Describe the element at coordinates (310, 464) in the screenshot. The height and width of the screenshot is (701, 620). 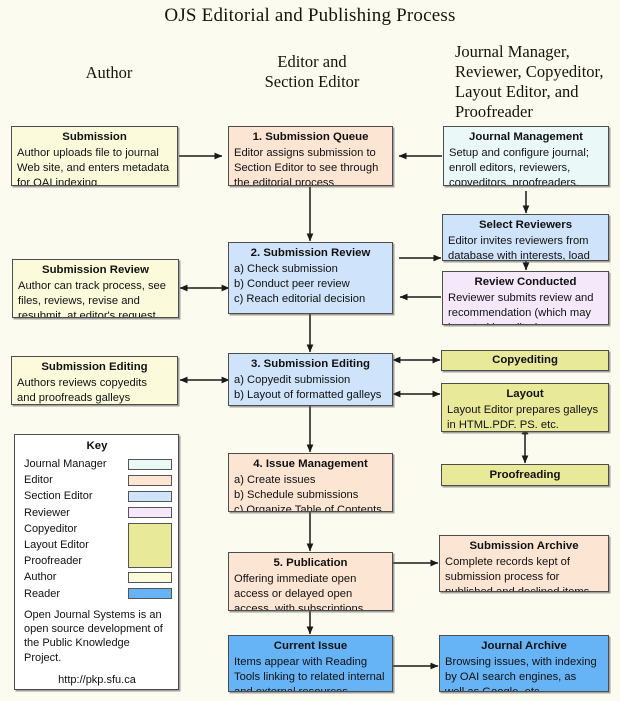
I see `box-title: 4. Issue Management` at that location.